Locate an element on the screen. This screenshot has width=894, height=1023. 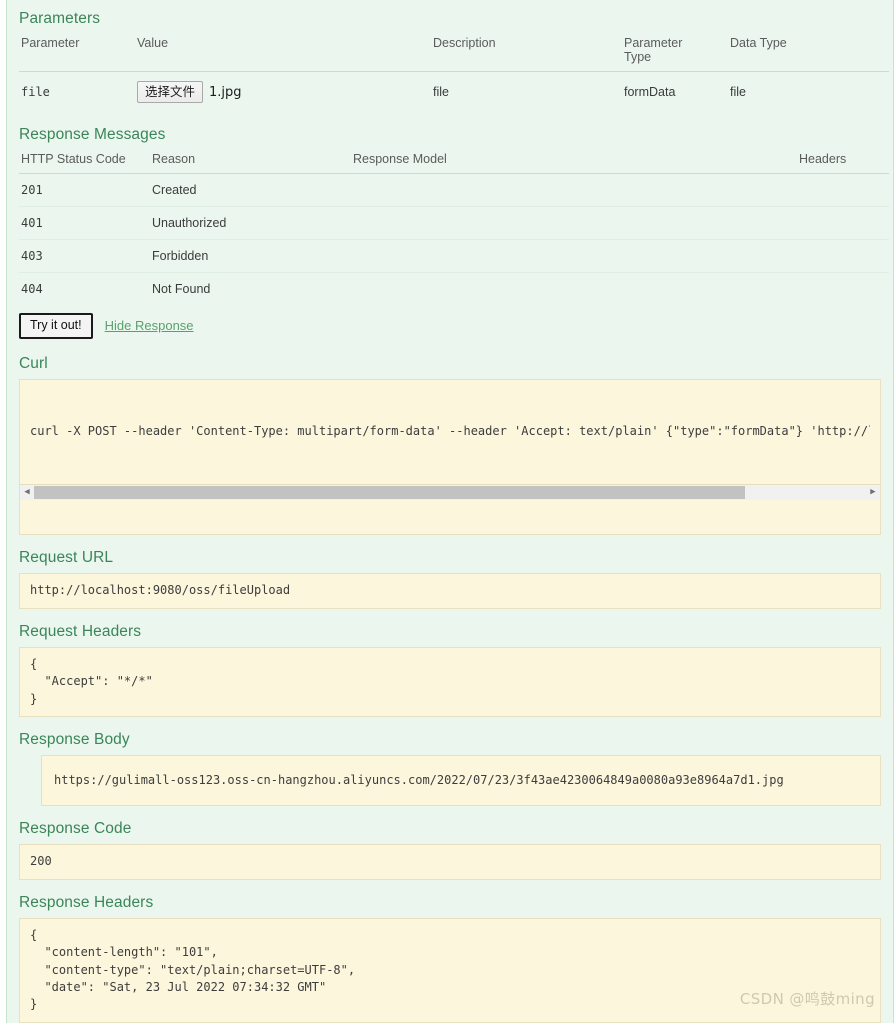
response-code-block: 200 is located at coordinates (450, 862).